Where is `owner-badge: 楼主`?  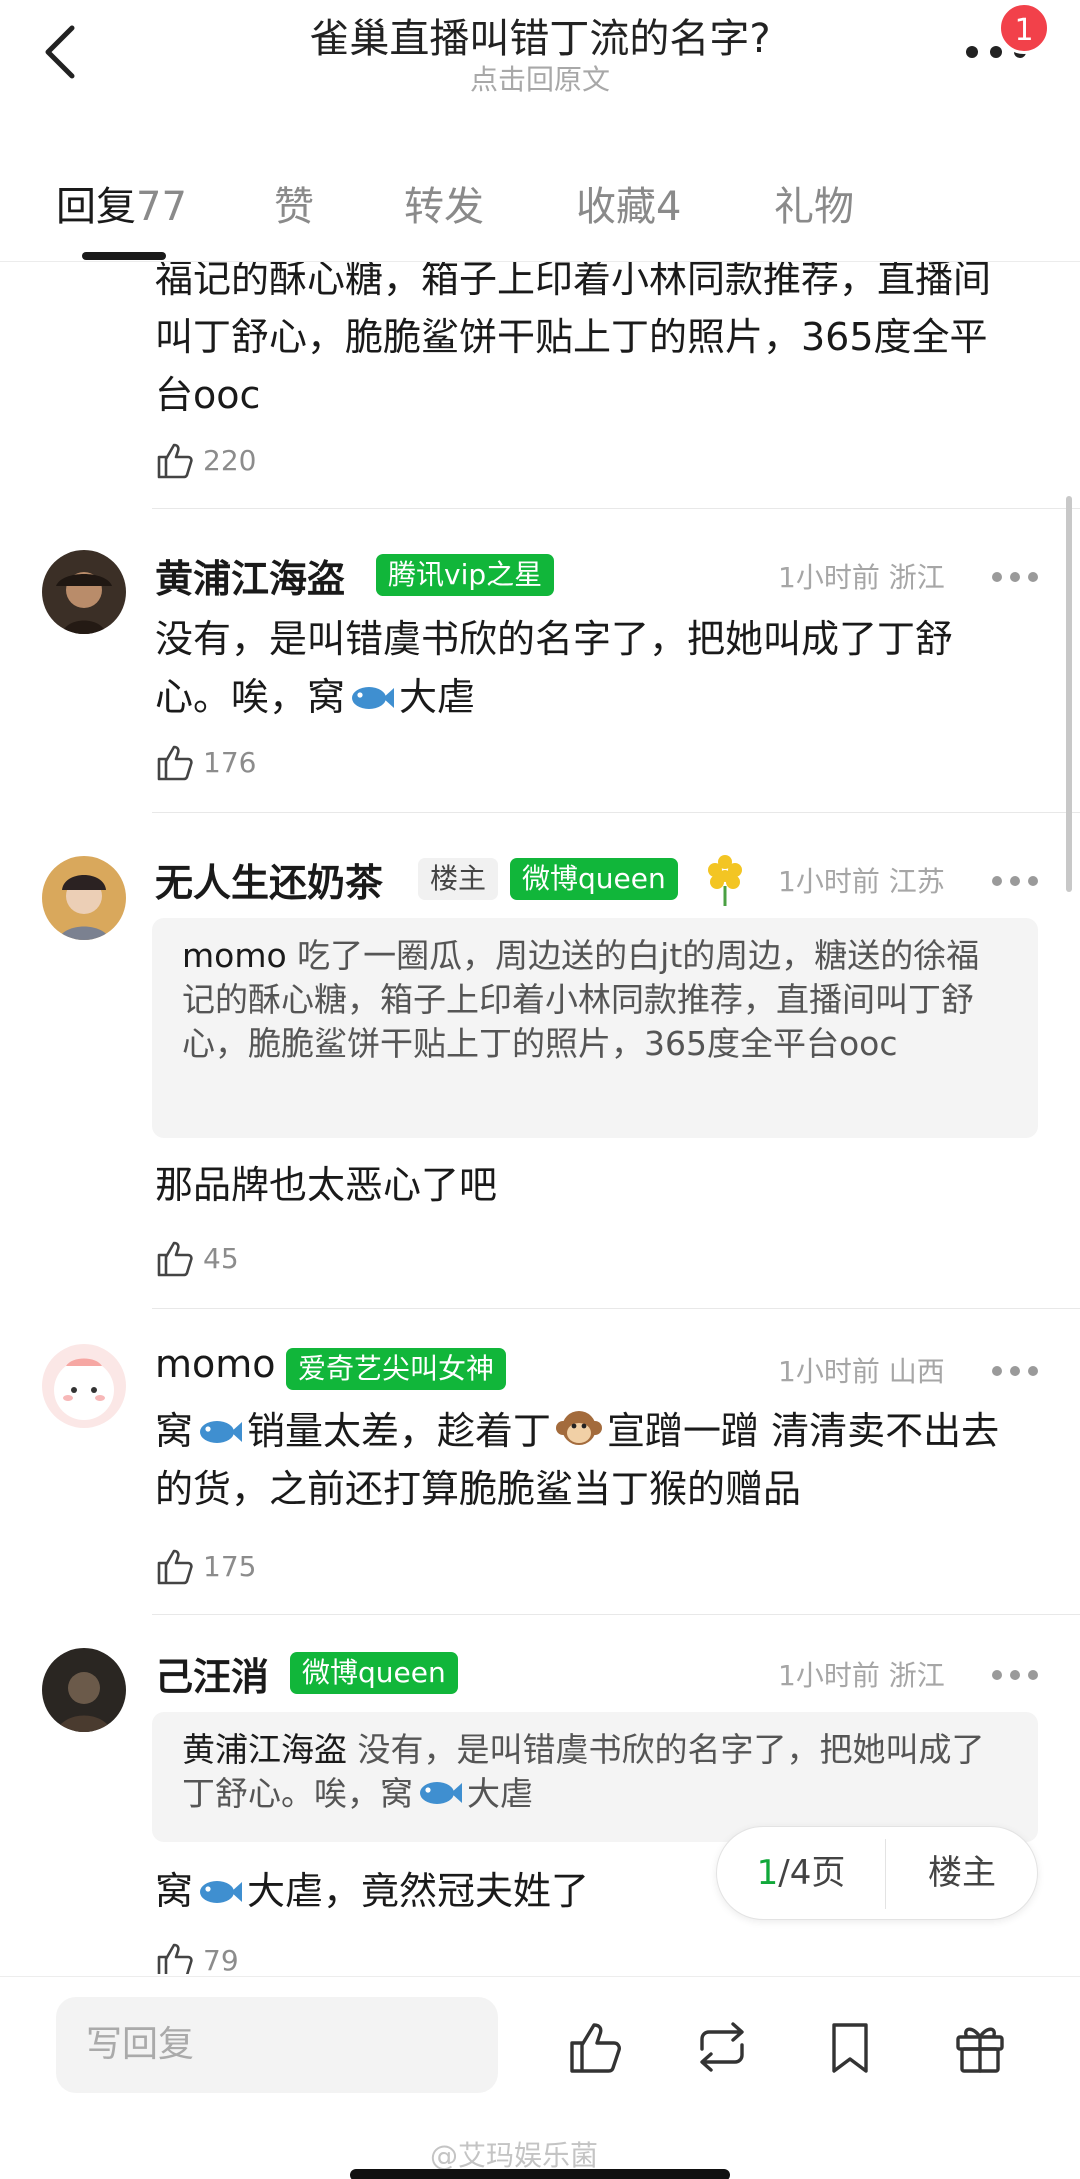
owner-badge: 楼主 is located at coordinates (458, 879).